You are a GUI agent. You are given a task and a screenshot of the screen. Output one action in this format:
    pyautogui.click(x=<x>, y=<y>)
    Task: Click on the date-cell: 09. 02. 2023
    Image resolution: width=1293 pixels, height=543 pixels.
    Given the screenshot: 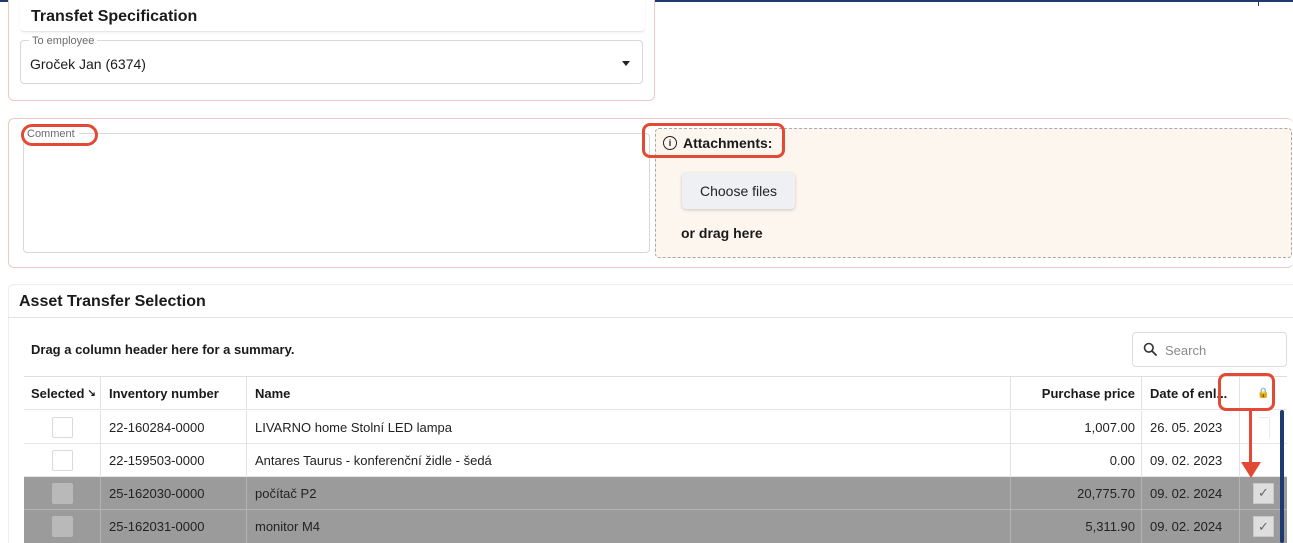 What is the action you would take?
    pyautogui.click(x=1191, y=460)
    